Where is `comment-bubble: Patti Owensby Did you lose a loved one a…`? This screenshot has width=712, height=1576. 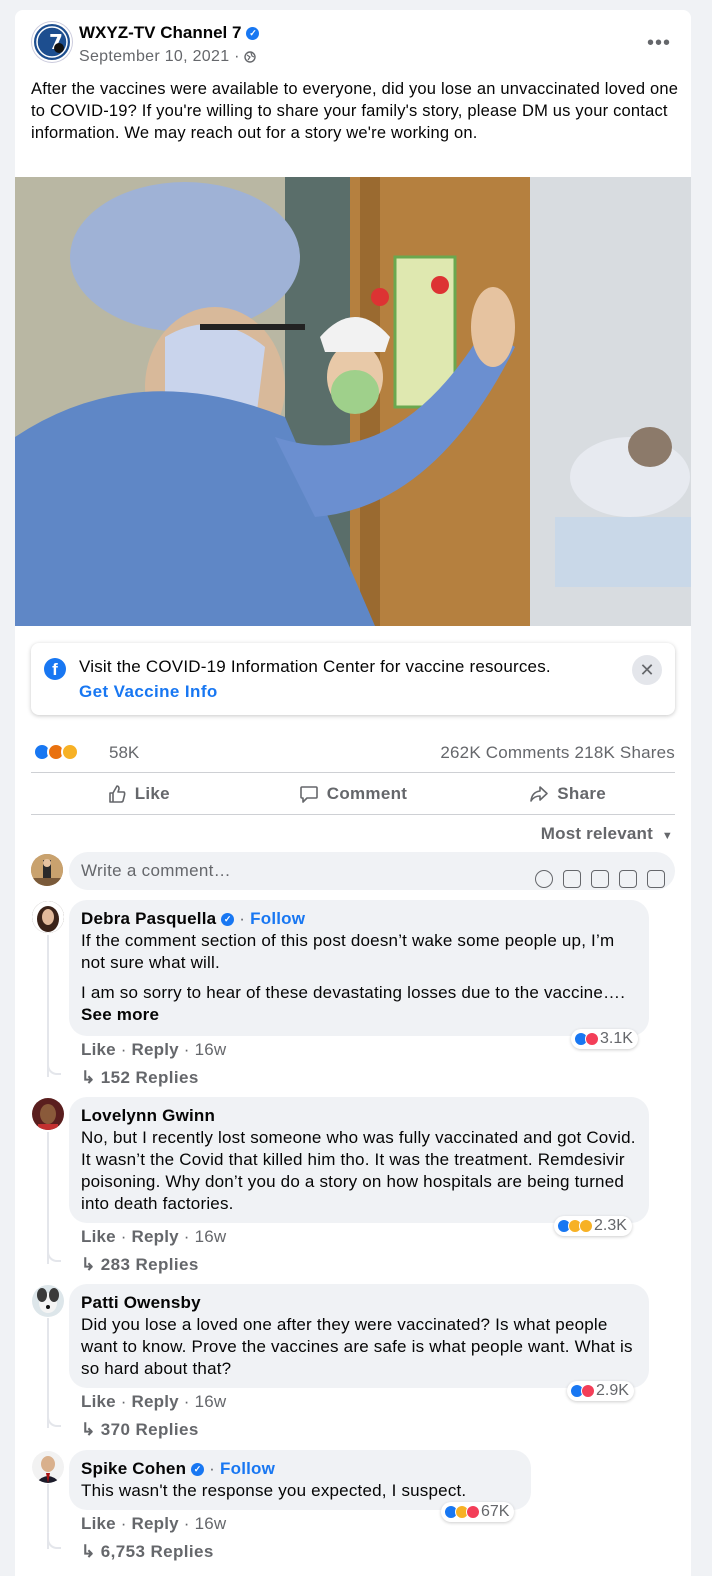
comment-bubble: Patti Owensby Did you lose a loved one a… is located at coordinates (359, 1336).